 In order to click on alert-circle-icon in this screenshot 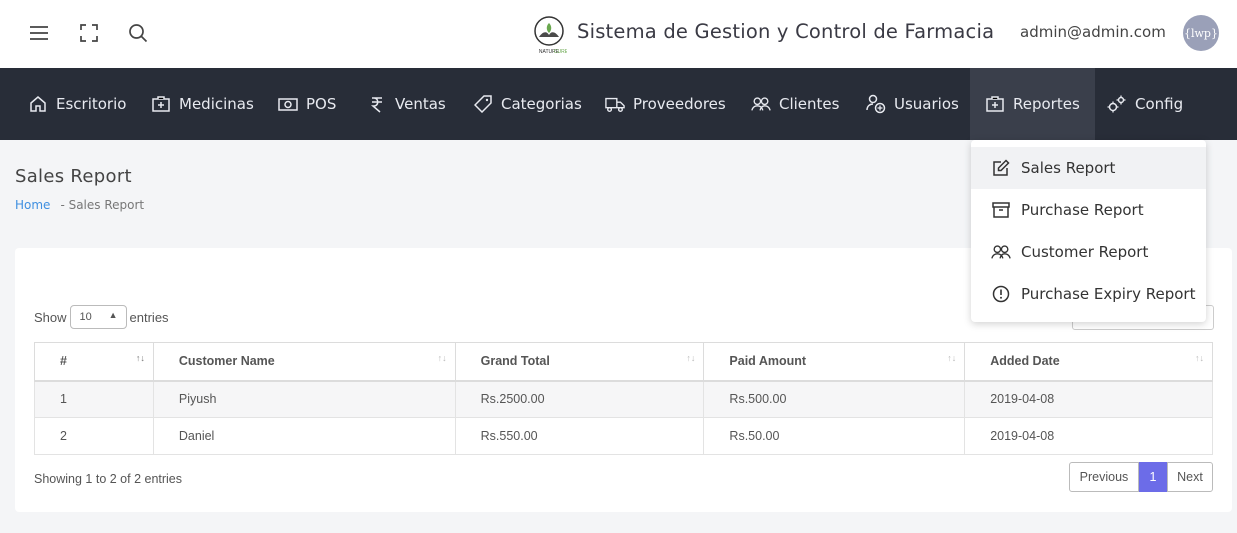, I will do `click(1001, 294)`.